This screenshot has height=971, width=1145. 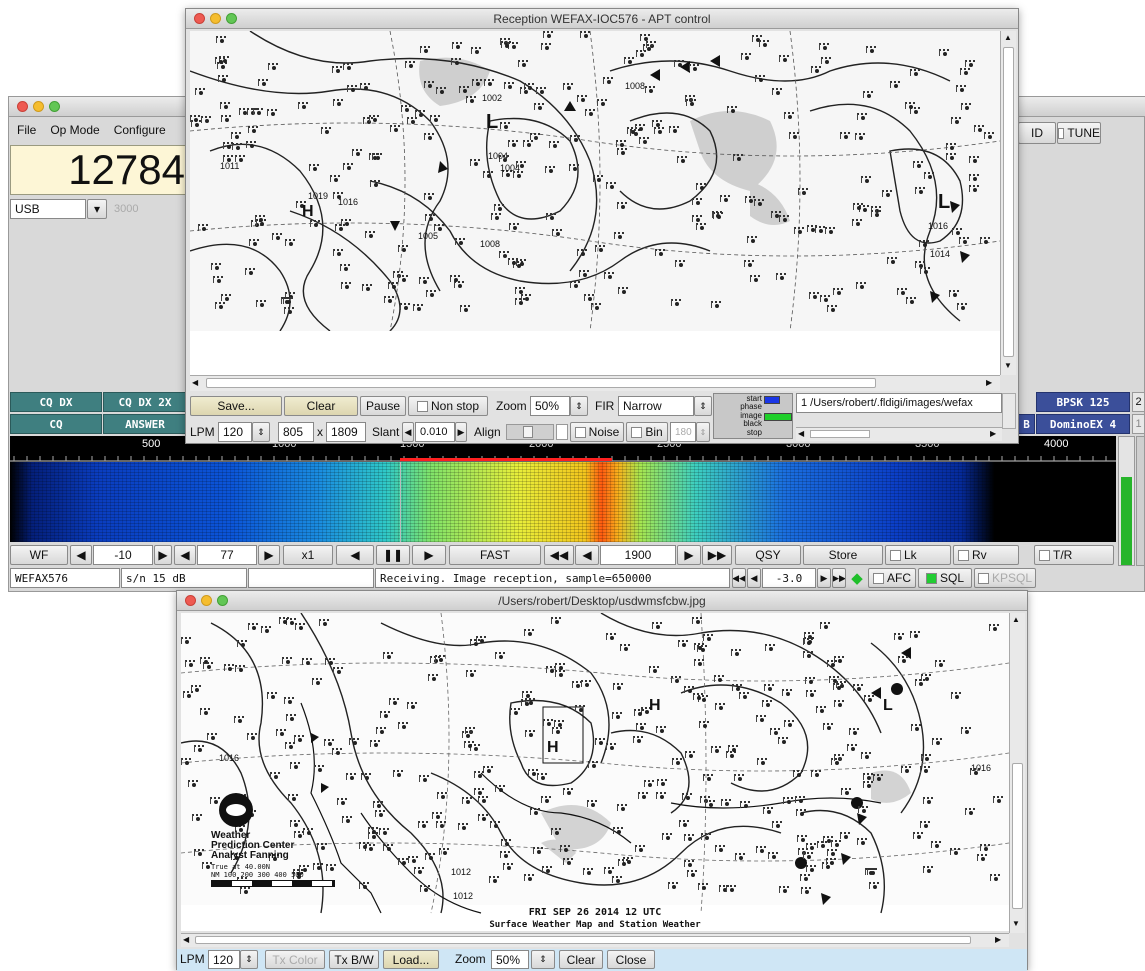 I want to click on lpm-select: 120, so click(x=235, y=432).